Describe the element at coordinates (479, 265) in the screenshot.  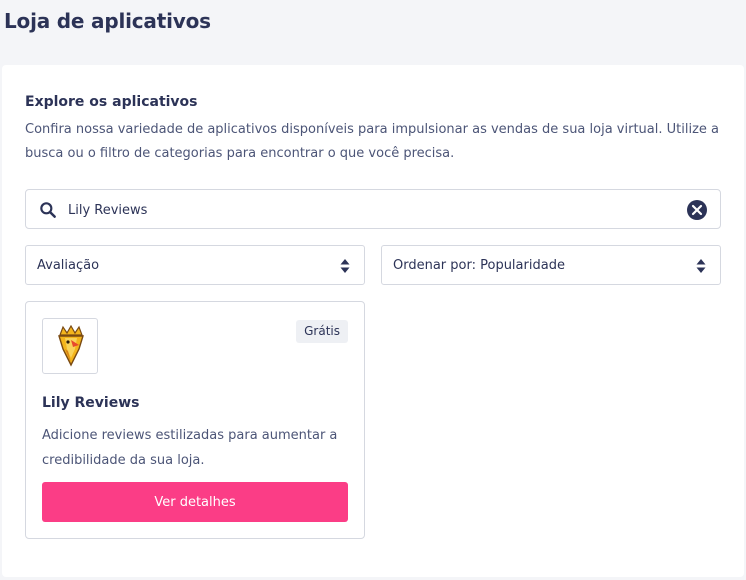
I see `sort-select-value: Ordenar por: Popularidade` at that location.